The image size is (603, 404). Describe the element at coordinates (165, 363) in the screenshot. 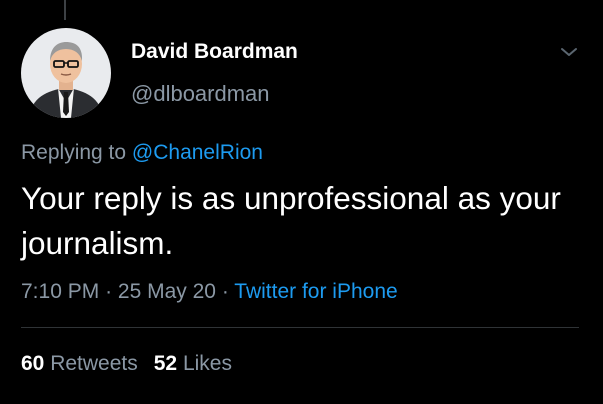

I see `likes-count: 52` at that location.